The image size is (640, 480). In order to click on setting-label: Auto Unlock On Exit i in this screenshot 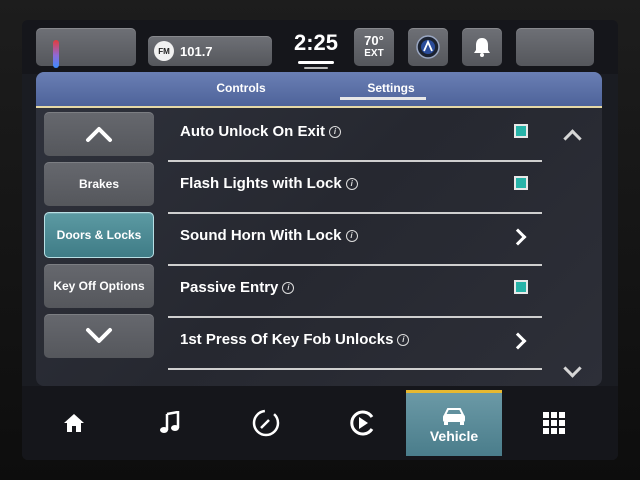, I will do `click(261, 131)`.